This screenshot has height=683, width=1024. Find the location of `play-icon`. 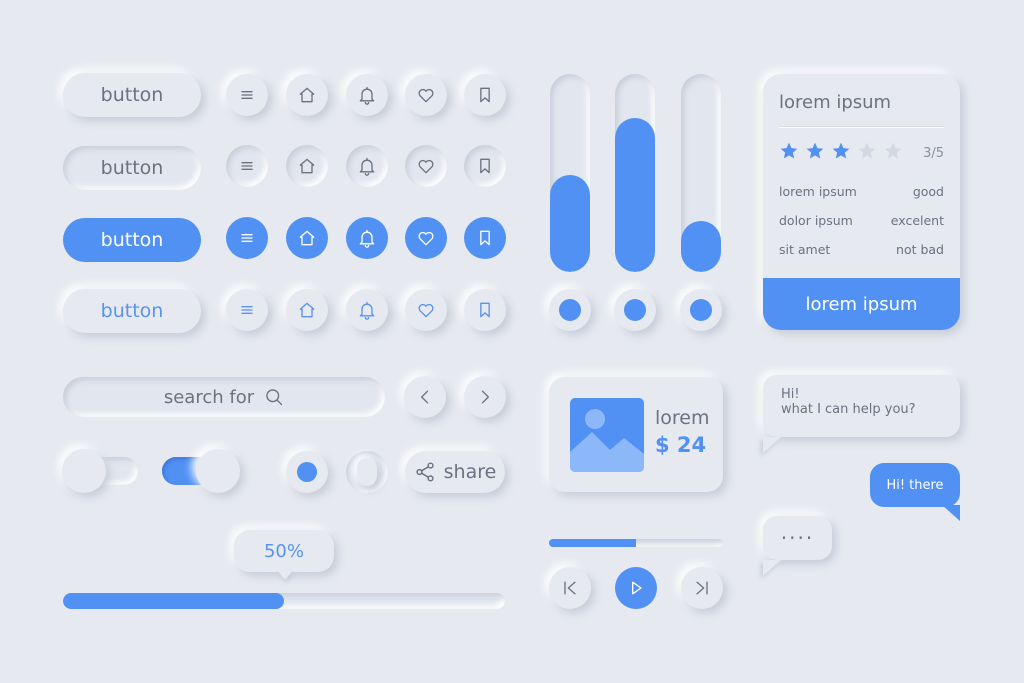

play-icon is located at coordinates (637, 588).